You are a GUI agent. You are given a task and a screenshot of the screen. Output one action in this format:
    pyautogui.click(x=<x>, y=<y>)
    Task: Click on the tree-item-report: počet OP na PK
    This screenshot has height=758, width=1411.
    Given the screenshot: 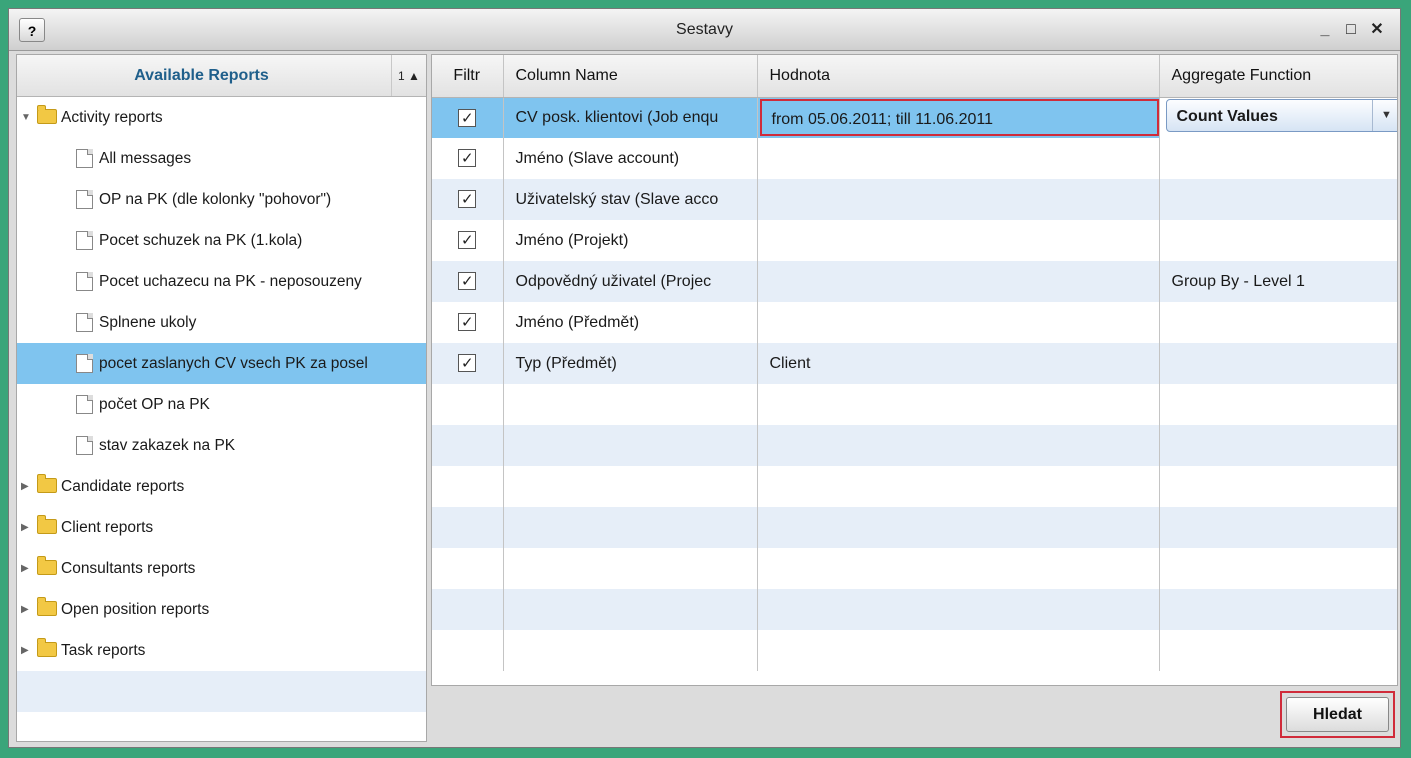 What is the action you would take?
    pyautogui.click(x=221, y=404)
    